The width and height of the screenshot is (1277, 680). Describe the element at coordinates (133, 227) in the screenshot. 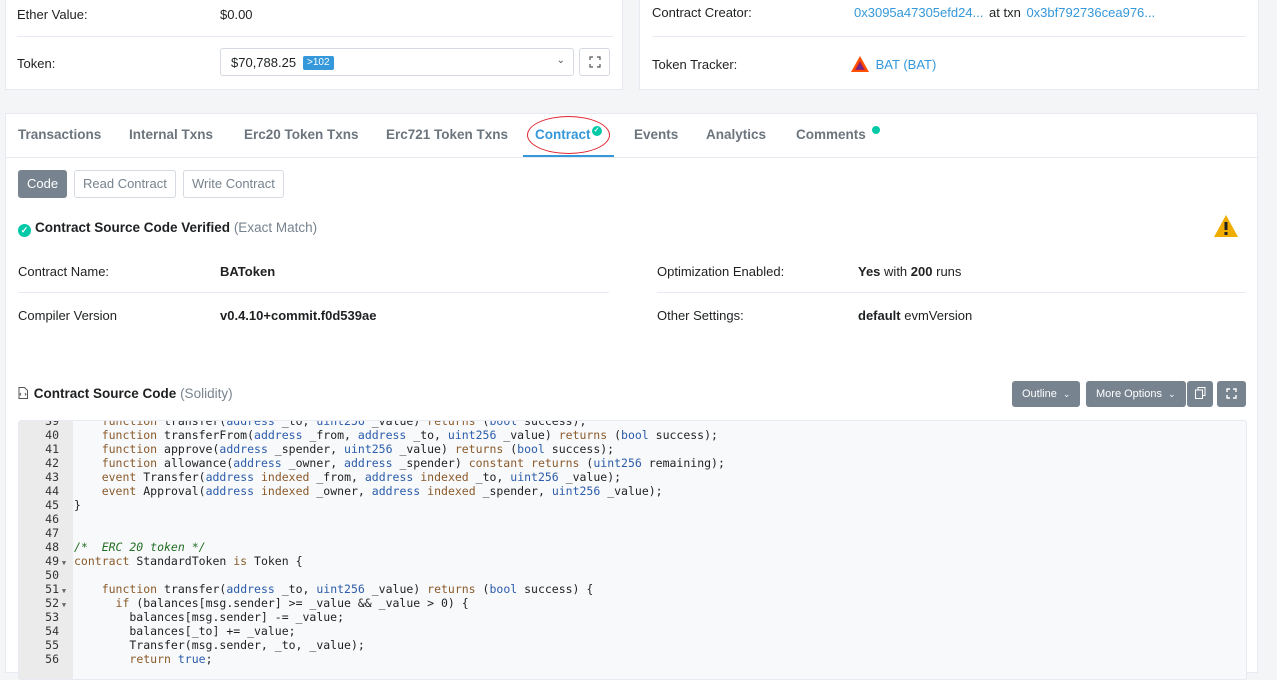

I see `verified-title: Contract Source Code Verified` at that location.